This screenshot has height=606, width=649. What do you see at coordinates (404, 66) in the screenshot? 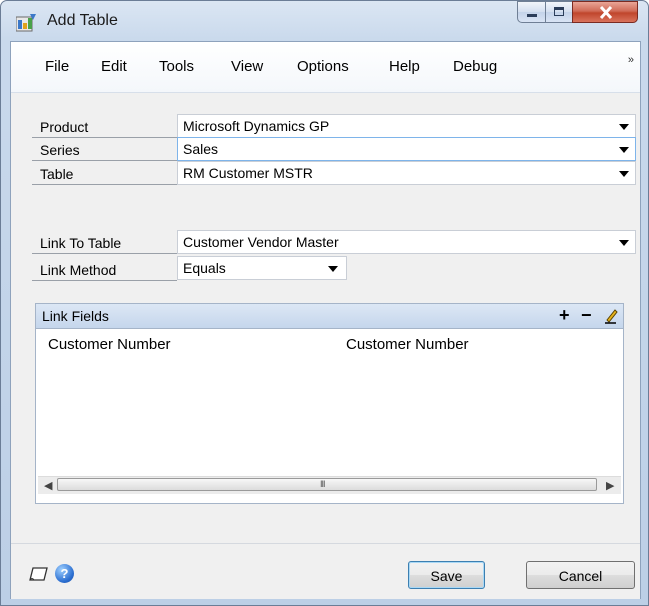
I see `menu-help: Help` at bounding box center [404, 66].